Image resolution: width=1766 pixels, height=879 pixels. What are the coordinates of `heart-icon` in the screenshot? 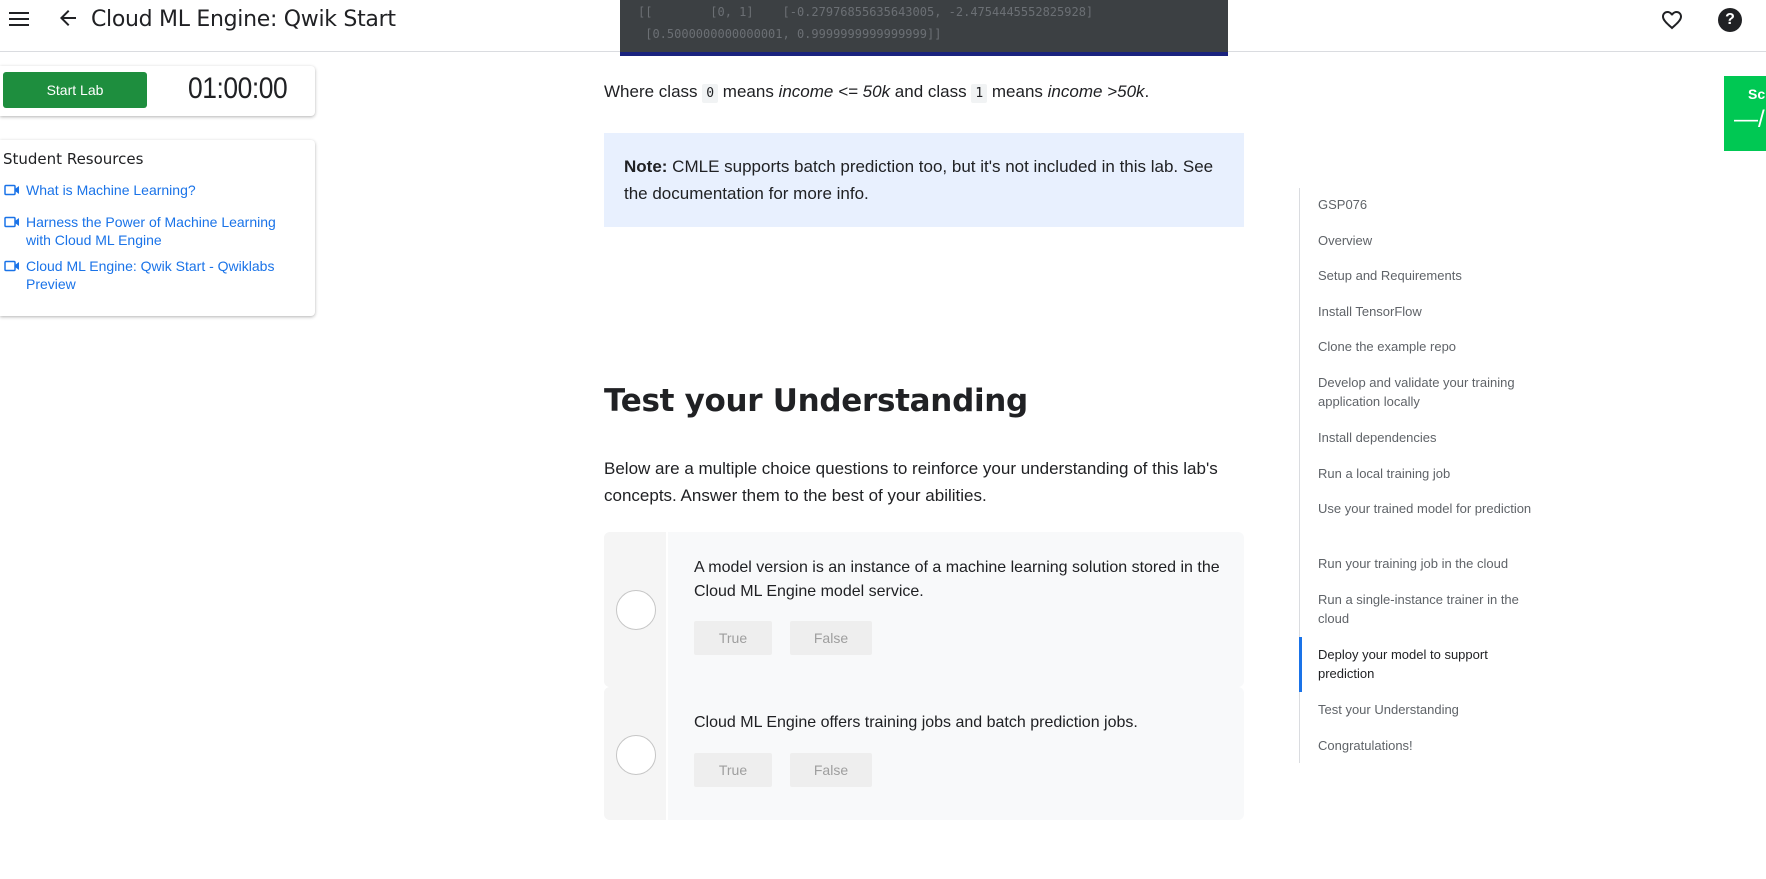 It's located at (1672, 20).